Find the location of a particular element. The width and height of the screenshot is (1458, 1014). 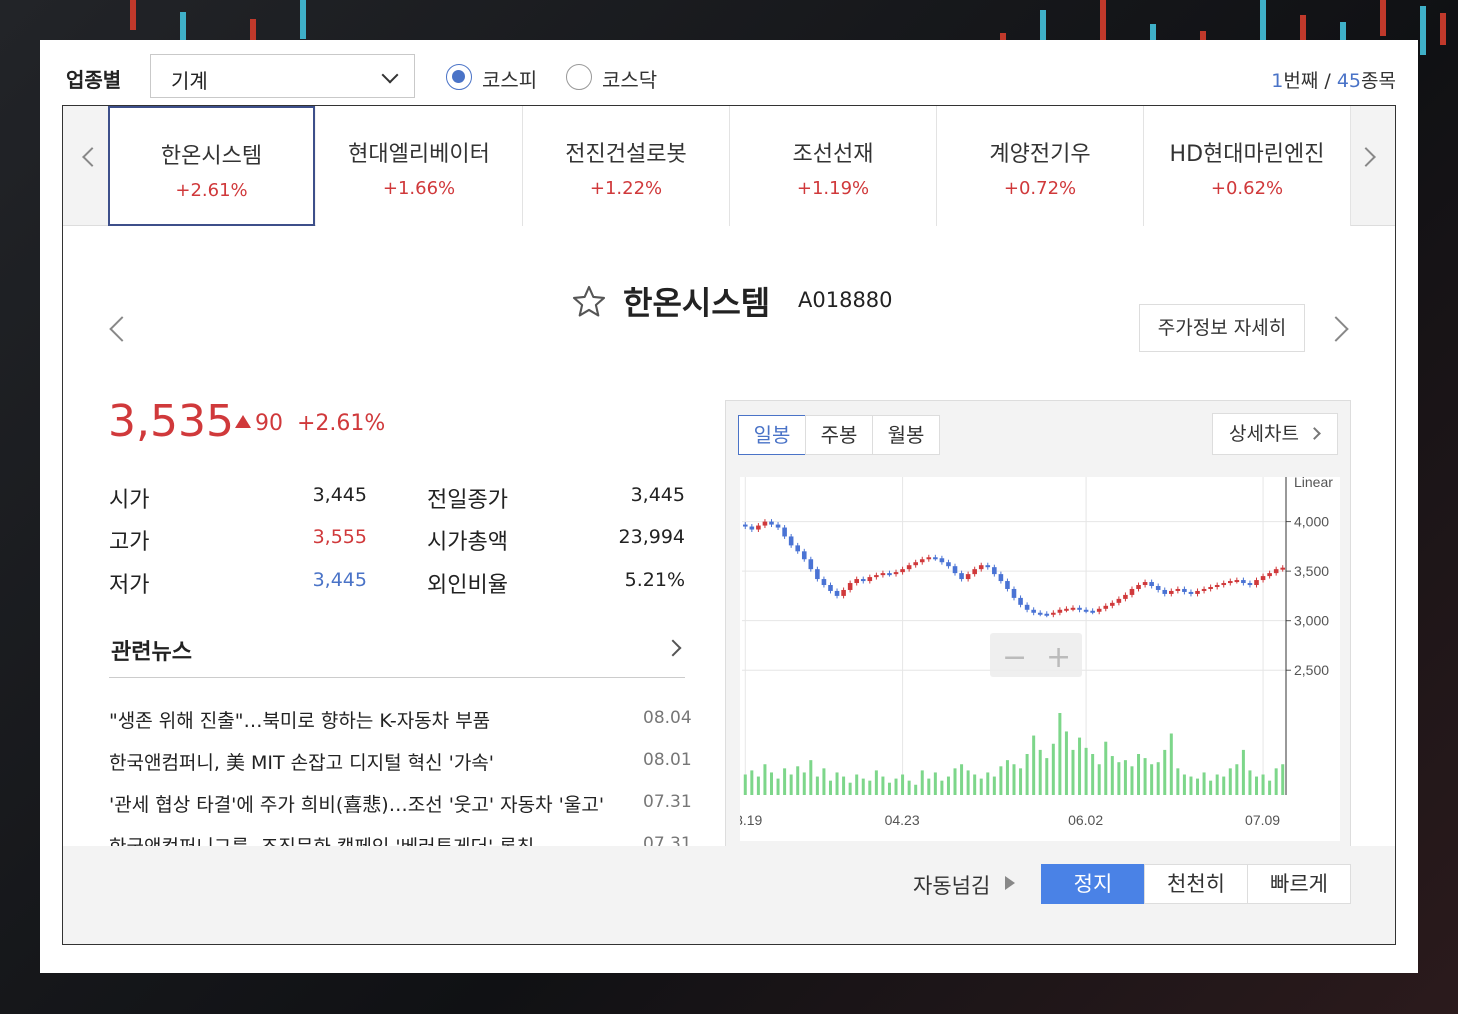

foreign-ratio-value: 5.21% is located at coordinates (654, 580).